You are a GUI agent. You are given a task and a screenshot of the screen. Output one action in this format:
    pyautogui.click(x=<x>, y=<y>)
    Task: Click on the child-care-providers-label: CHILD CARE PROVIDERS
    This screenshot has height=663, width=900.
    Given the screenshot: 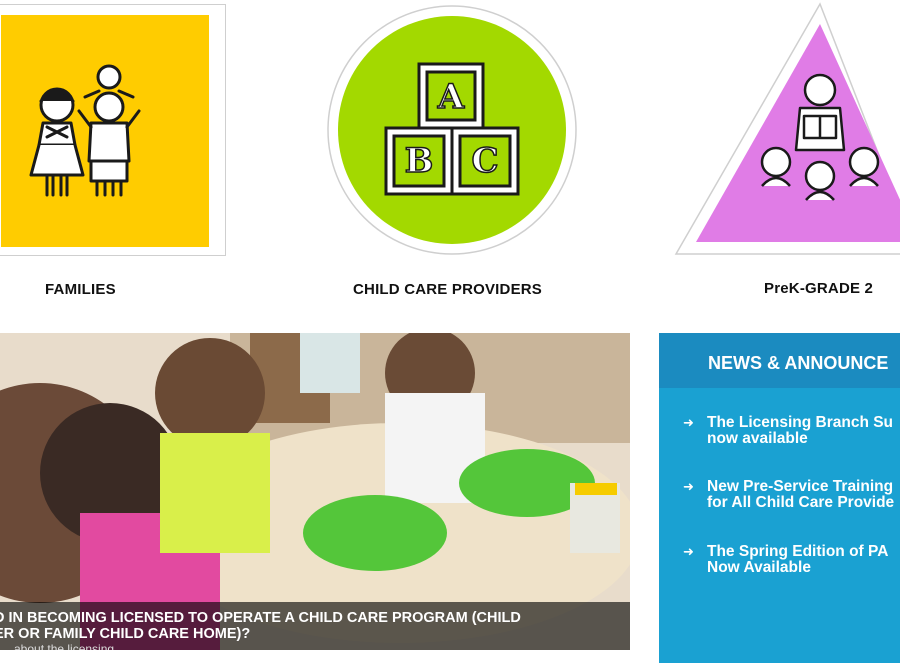 What is the action you would take?
    pyautogui.click(x=447, y=289)
    